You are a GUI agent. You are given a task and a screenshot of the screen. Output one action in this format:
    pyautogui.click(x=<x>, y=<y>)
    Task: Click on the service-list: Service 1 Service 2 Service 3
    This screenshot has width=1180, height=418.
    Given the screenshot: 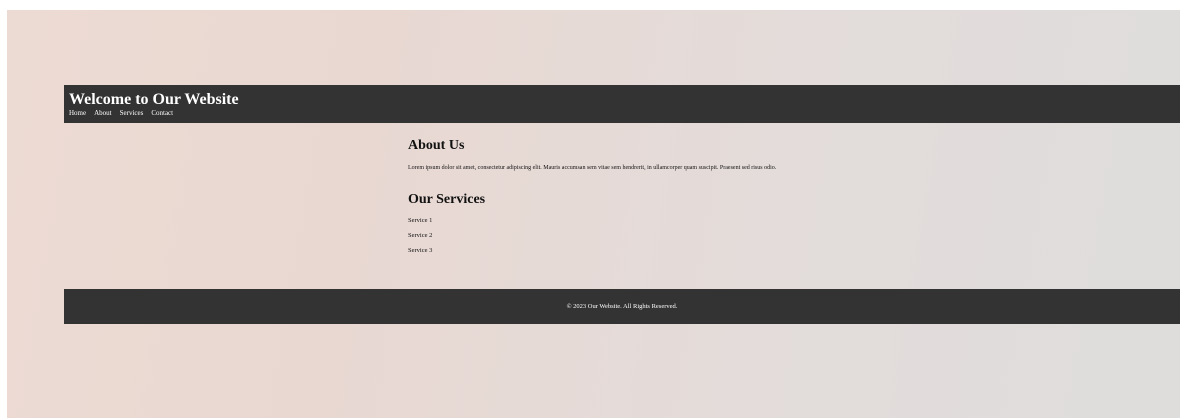 What is the action you would take?
    pyautogui.click(x=648, y=239)
    